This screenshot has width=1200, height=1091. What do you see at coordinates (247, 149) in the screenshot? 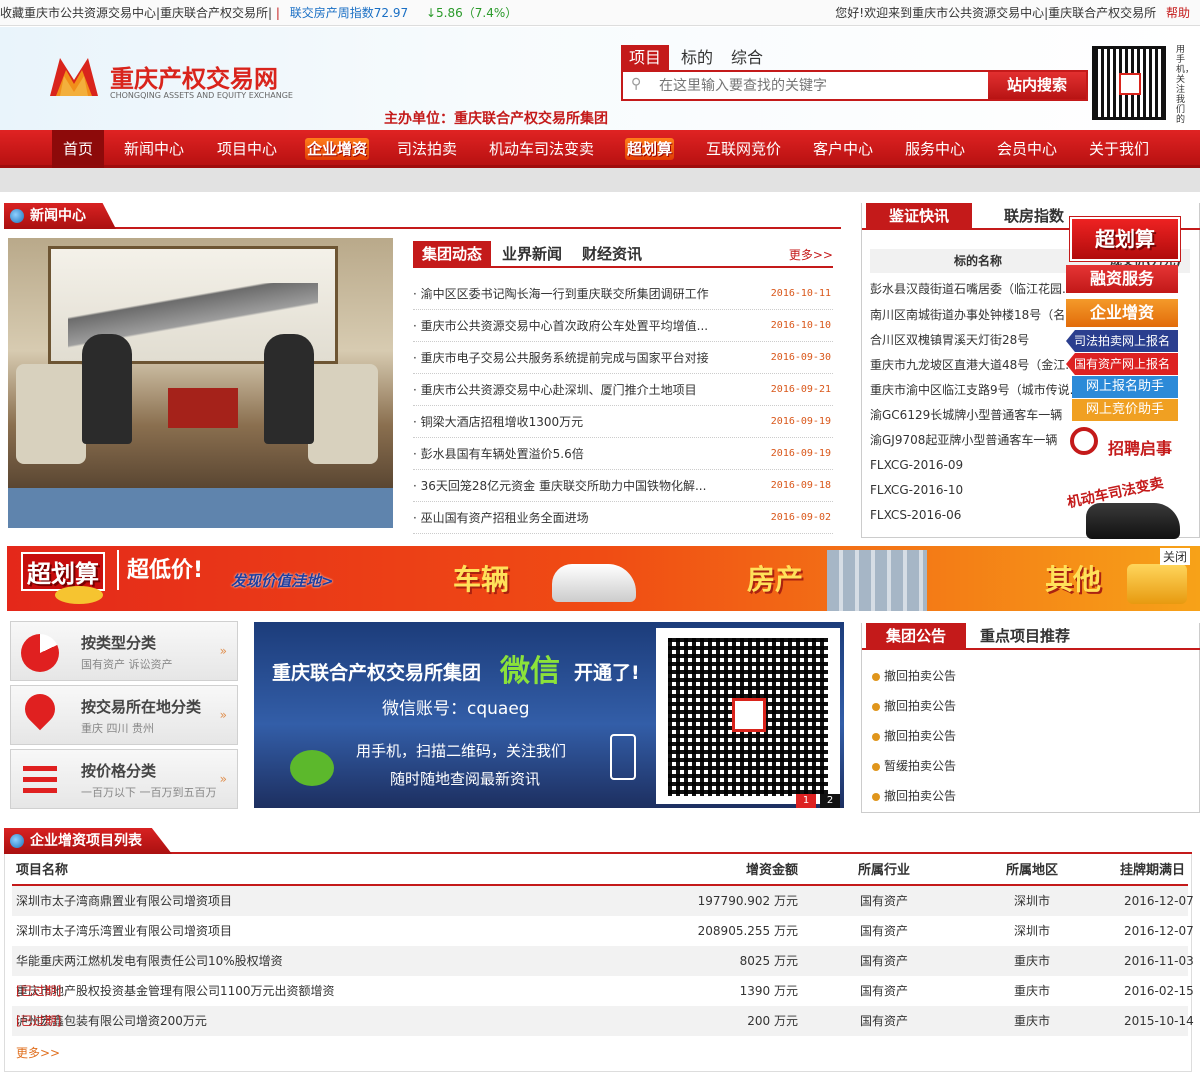
I see `nav-projects: 项目中心` at bounding box center [247, 149].